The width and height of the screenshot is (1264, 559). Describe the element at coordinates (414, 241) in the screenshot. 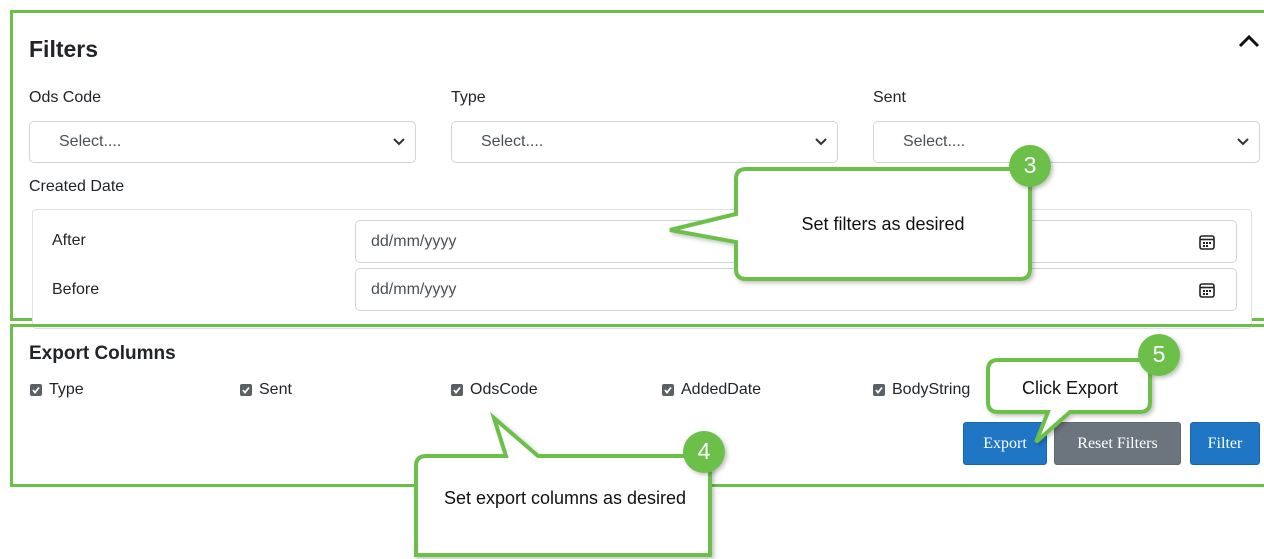

I see `after-date-placeholder: dd/mm/yyyy` at that location.